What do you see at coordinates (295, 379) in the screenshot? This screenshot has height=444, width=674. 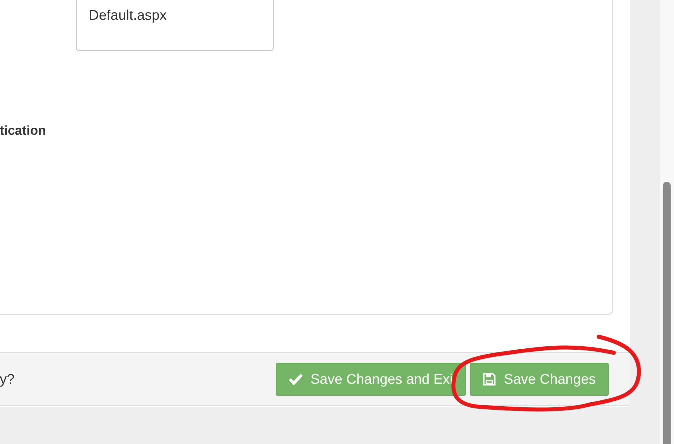 I see `check-icon` at bounding box center [295, 379].